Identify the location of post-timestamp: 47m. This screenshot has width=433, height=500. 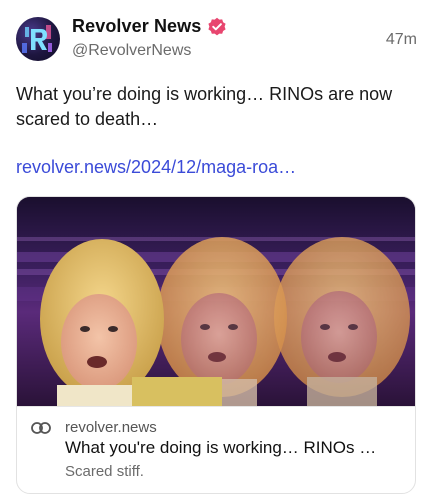
(401, 40).